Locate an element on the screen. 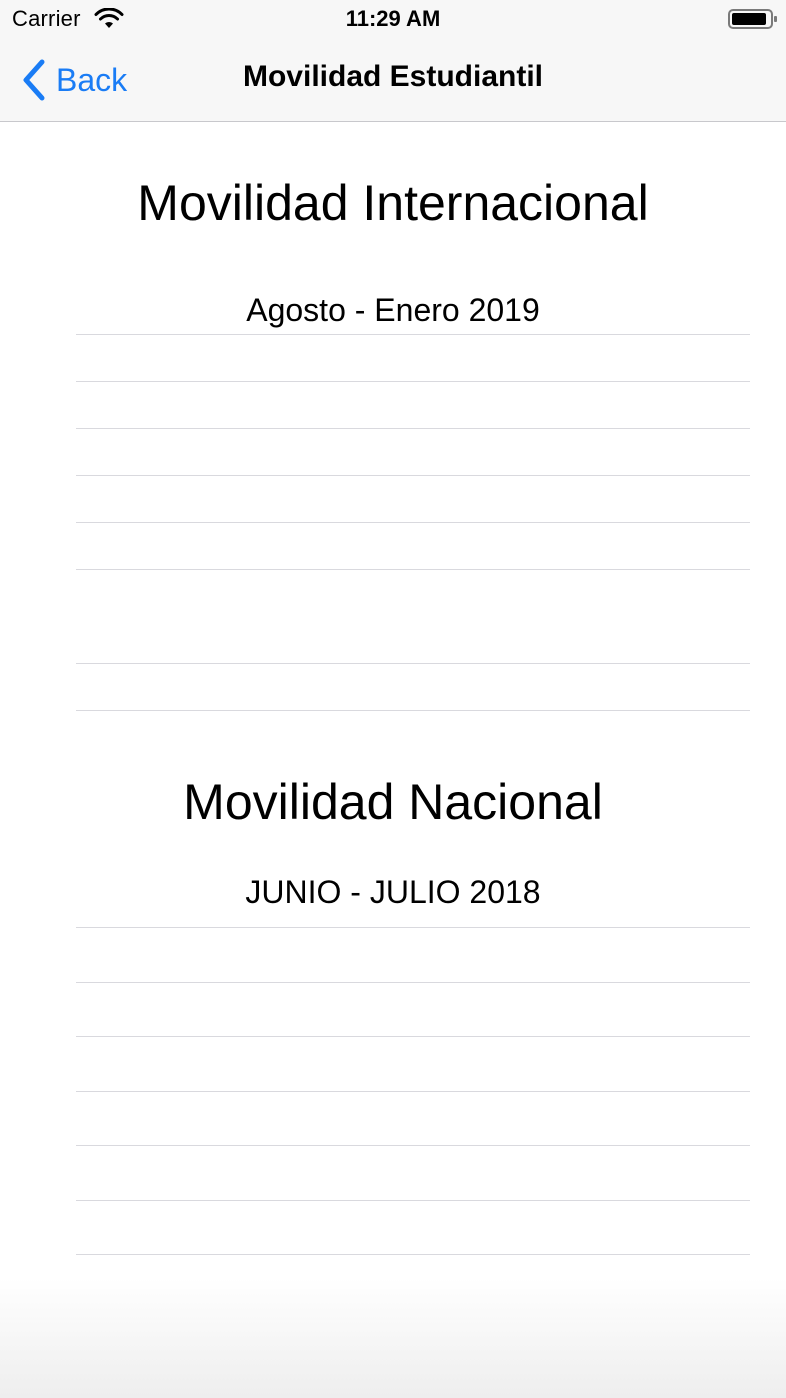 This screenshot has height=1398, width=786. page-title: Movilidad Estudiantil is located at coordinates (392, 76).